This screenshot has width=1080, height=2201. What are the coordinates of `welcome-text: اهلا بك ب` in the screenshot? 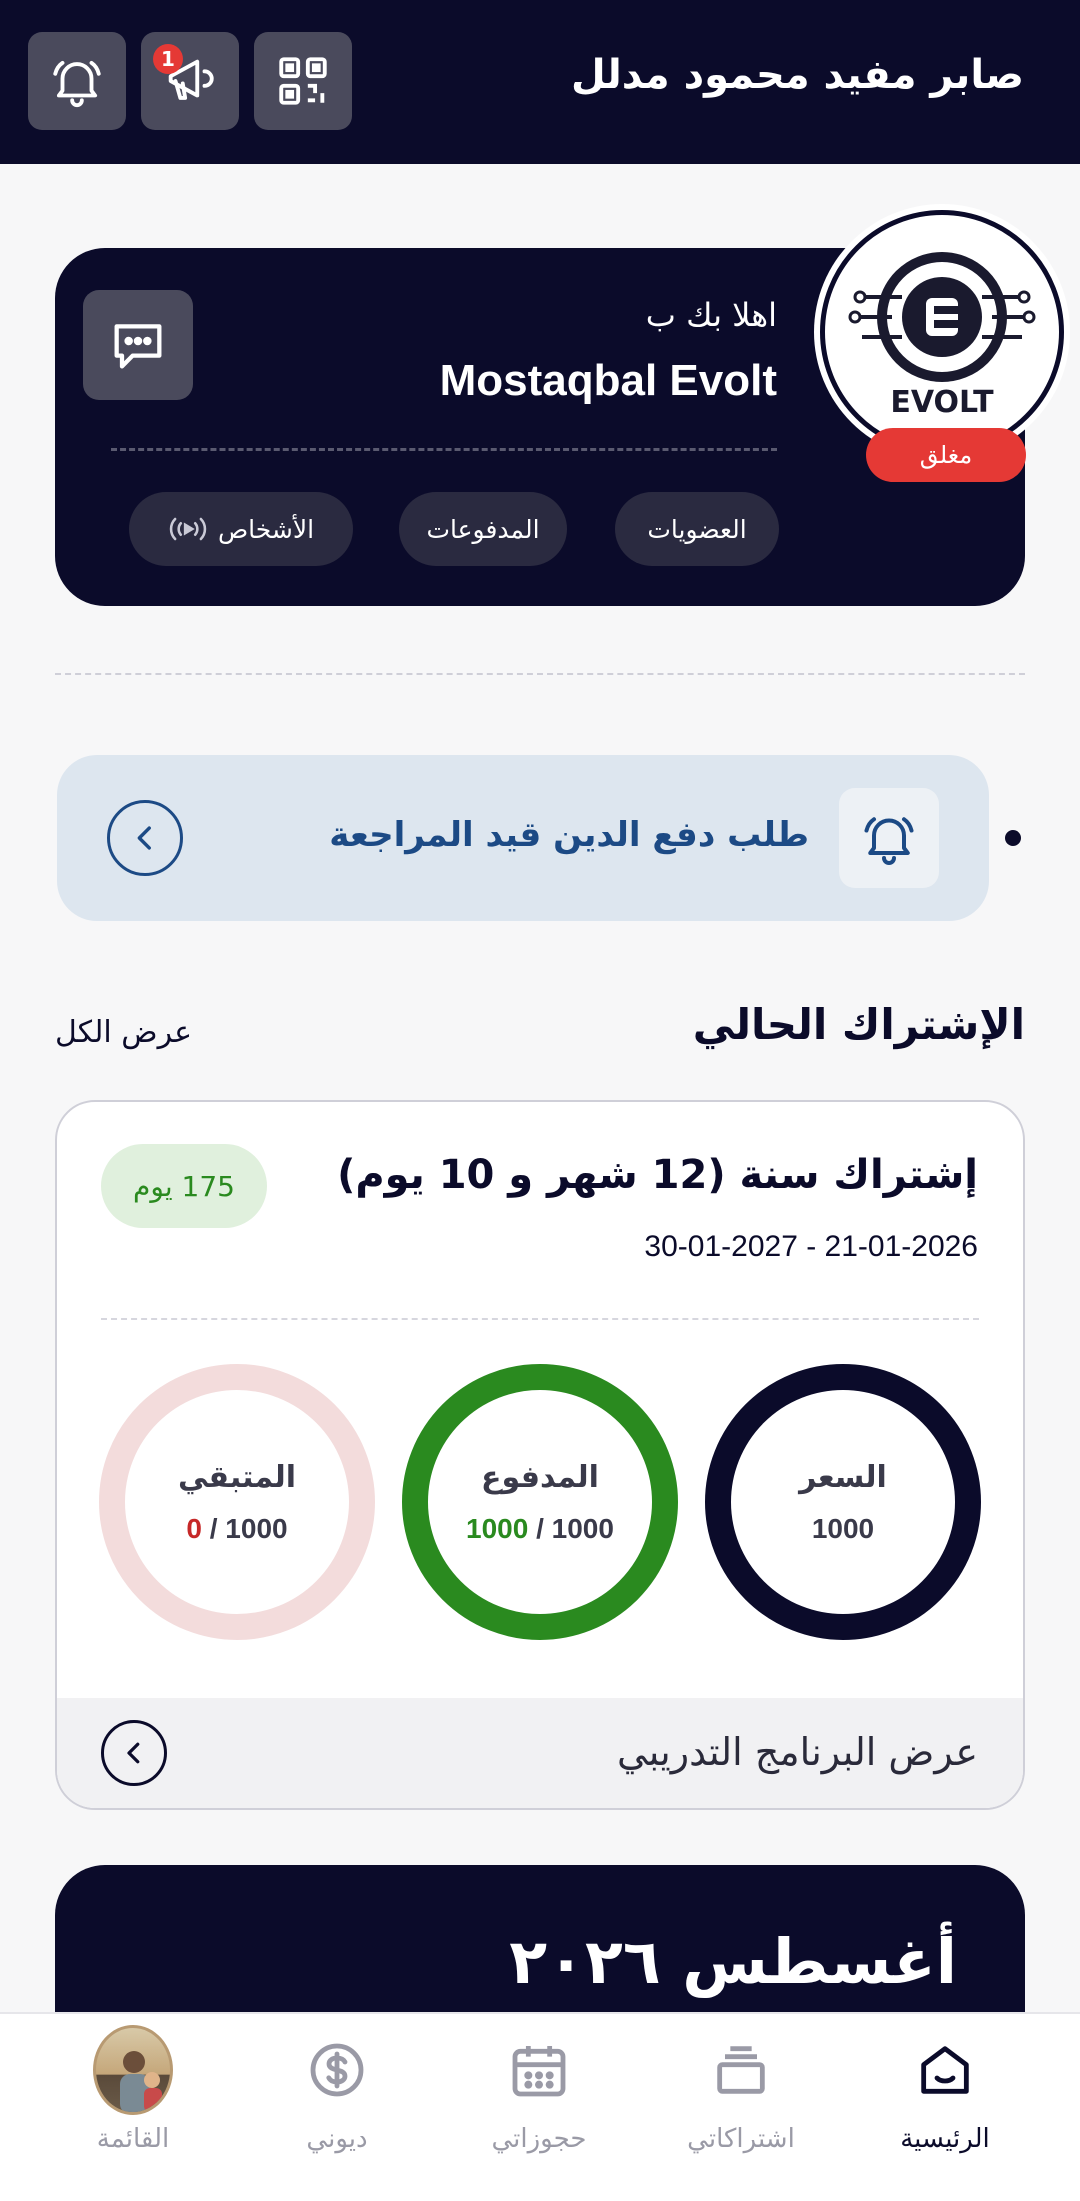 It's located at (711, 315).